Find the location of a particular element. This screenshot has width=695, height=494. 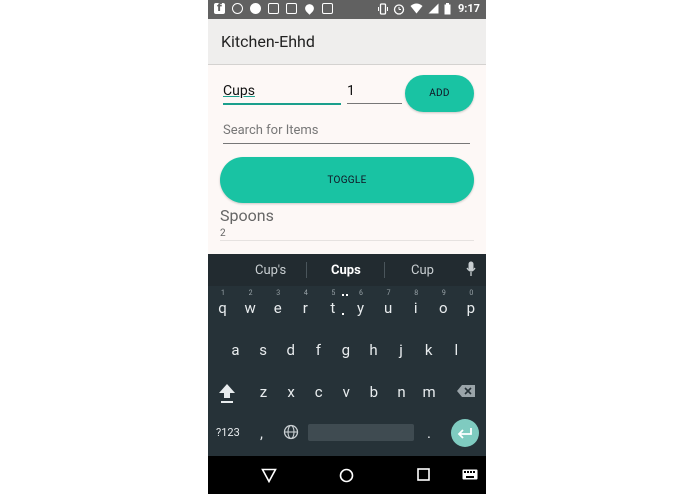

notification-icons is located at coordinates (273, 8).